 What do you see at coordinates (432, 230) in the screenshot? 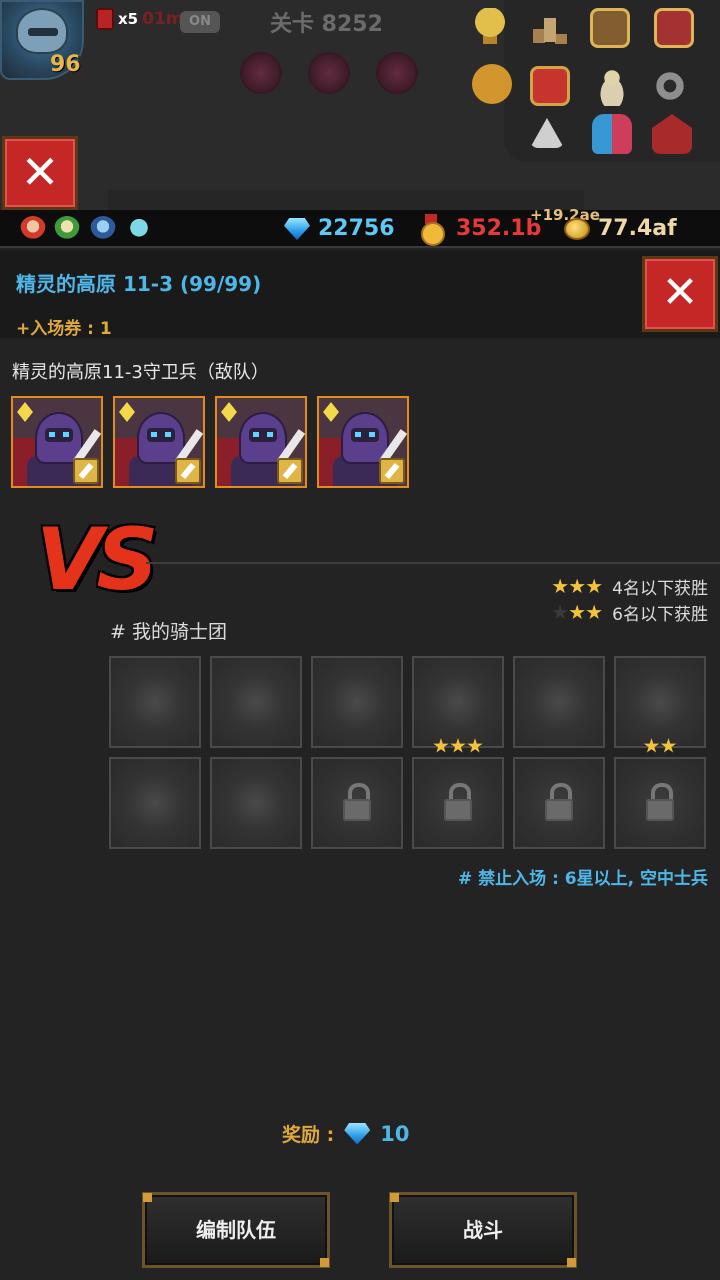
I see `medal-icon` at bounding box center [432, 230].